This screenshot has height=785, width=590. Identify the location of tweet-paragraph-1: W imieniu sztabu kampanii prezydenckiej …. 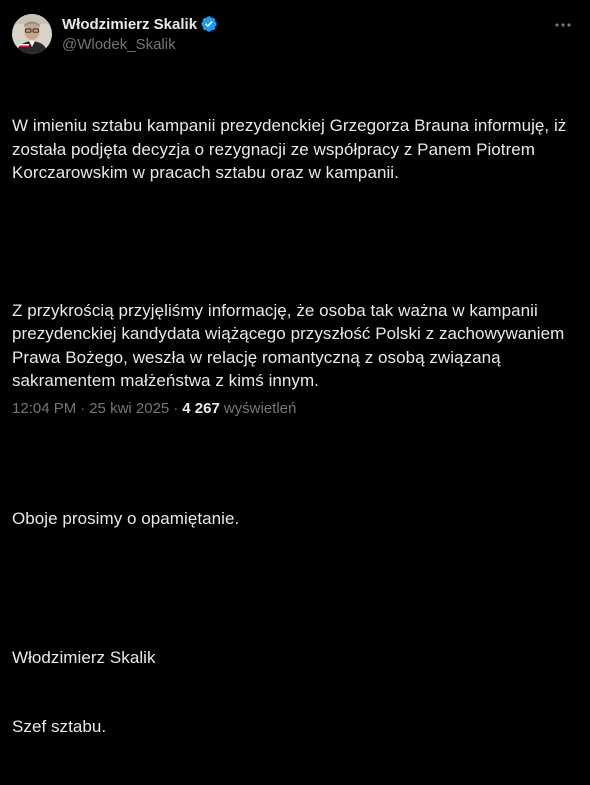
(292, 149).